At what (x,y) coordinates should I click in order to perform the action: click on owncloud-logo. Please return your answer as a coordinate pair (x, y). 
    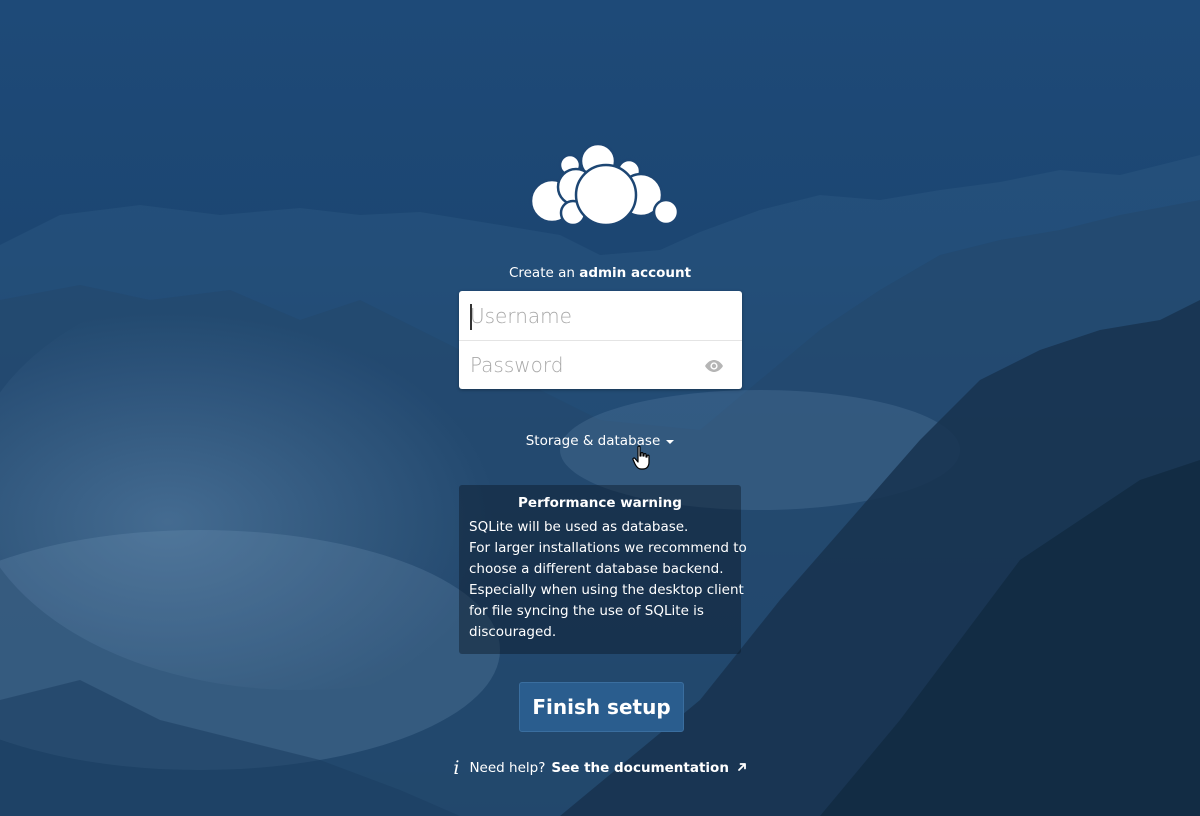
    Looking at the image, I should click on (604, 185).